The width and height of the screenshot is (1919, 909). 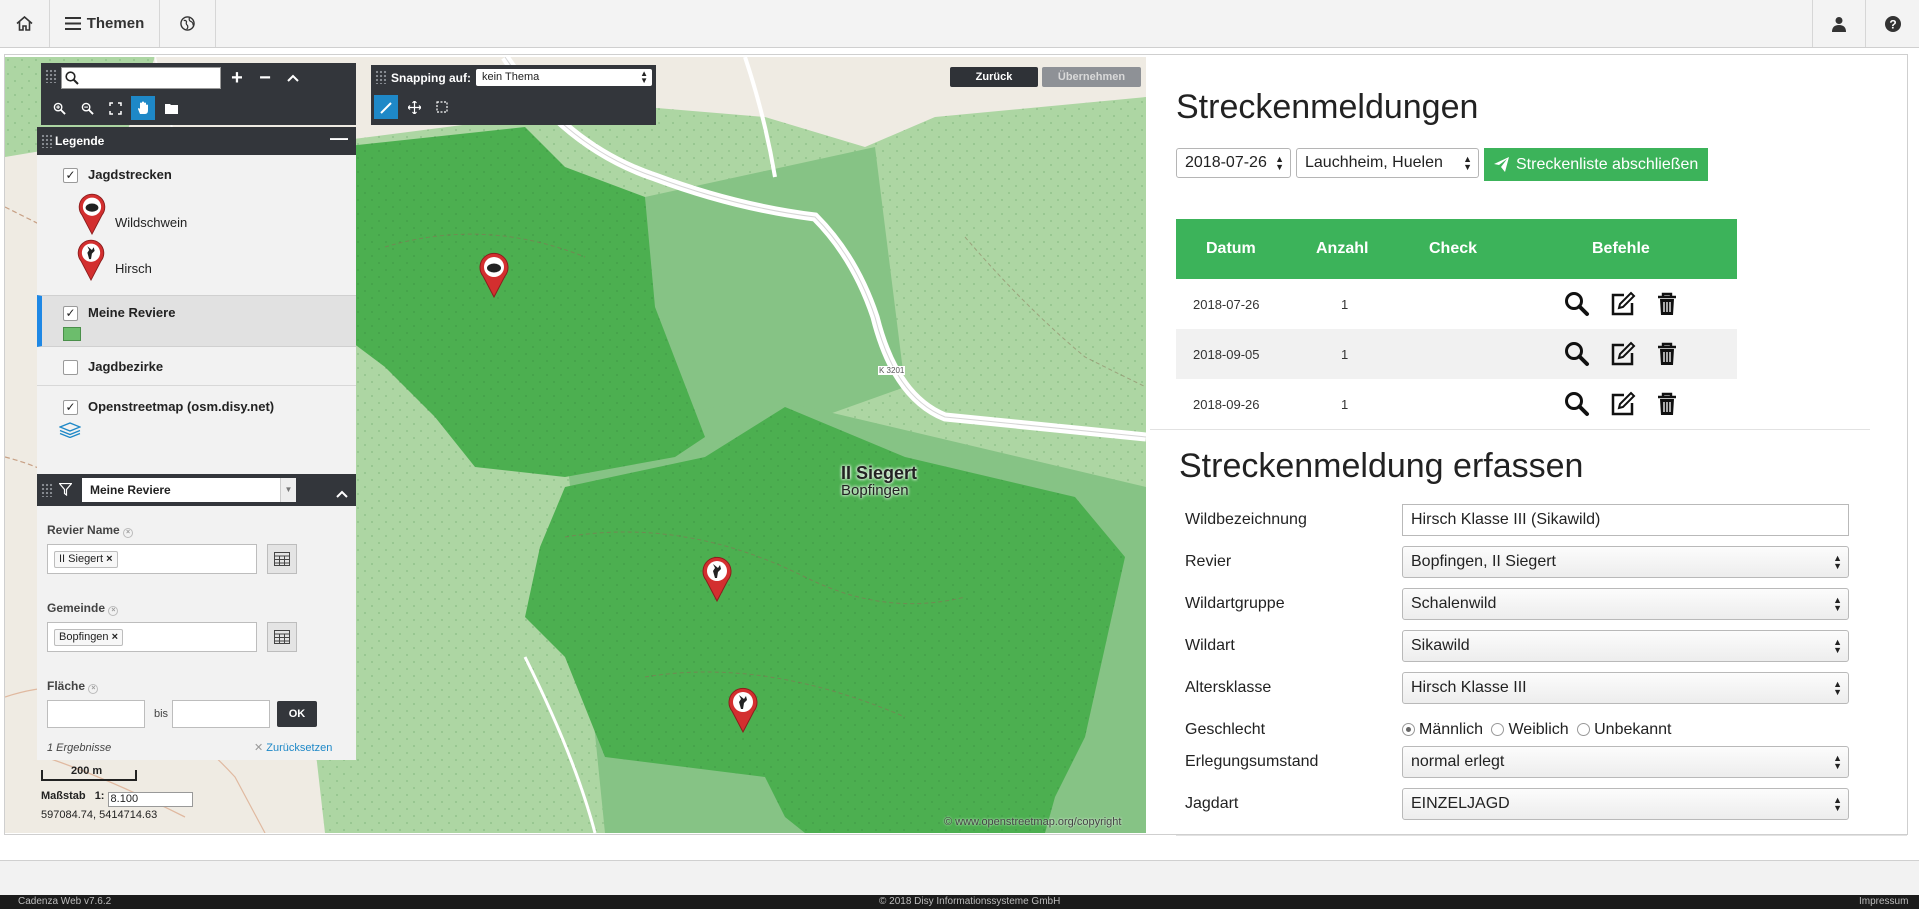 I want to click on revier-select: Bopfingen, II Siegert ▲ ▼, so click(x=1625, y=562).